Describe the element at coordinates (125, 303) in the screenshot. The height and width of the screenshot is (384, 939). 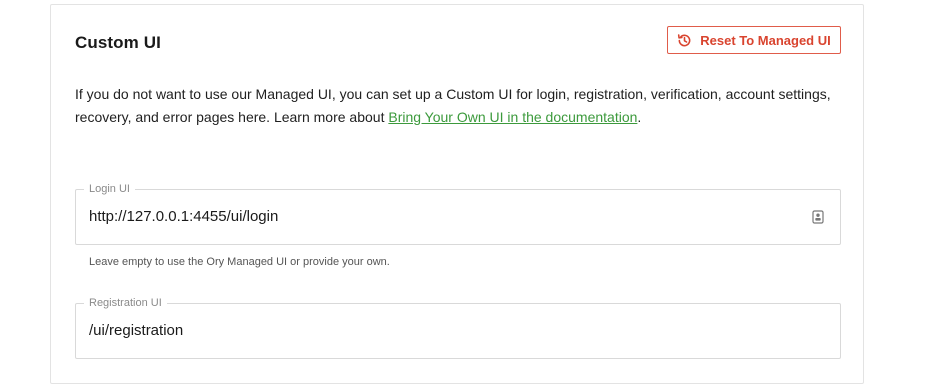
I see `registration-ui-label: Registration UI` at that location.